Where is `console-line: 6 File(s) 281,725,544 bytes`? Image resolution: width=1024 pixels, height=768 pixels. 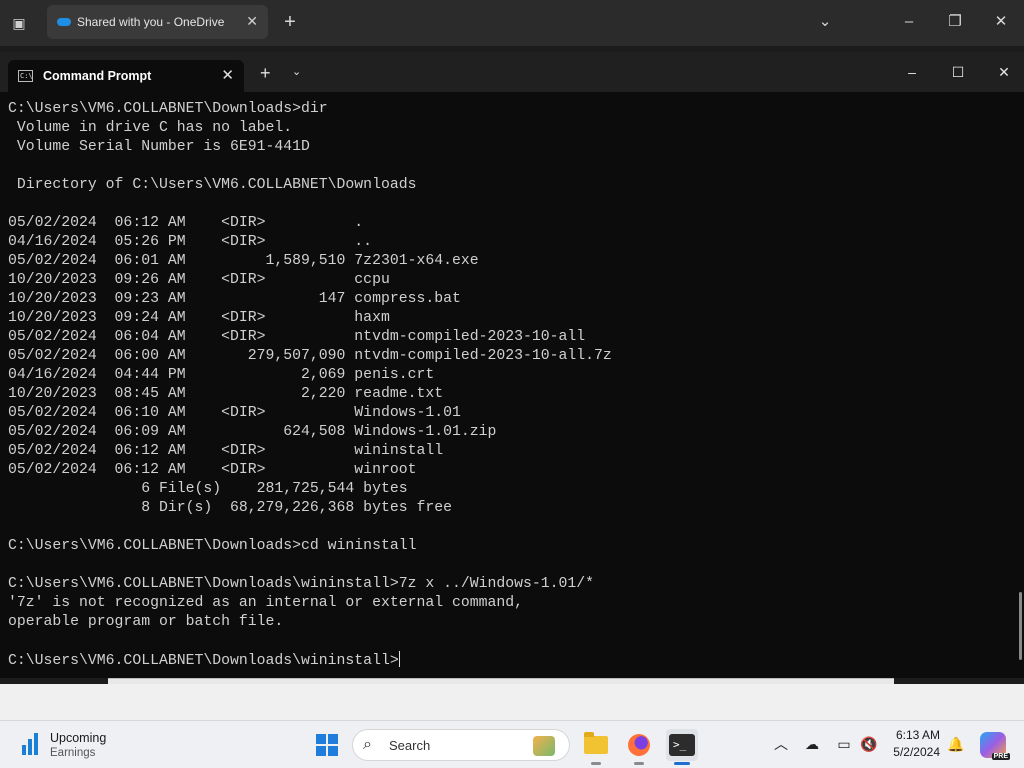 console-line: 6 File(s) 281,725,544 bytes is located at coordinates (208, 489).